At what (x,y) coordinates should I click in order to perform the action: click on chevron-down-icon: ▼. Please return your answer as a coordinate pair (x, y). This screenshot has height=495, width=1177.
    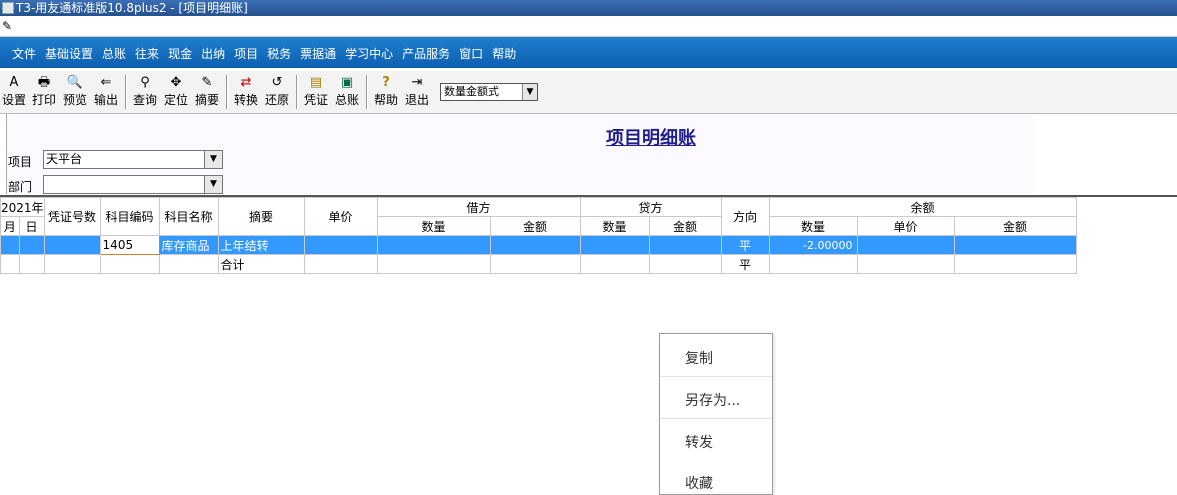
    Looking at the image, I should click on (529, 92).